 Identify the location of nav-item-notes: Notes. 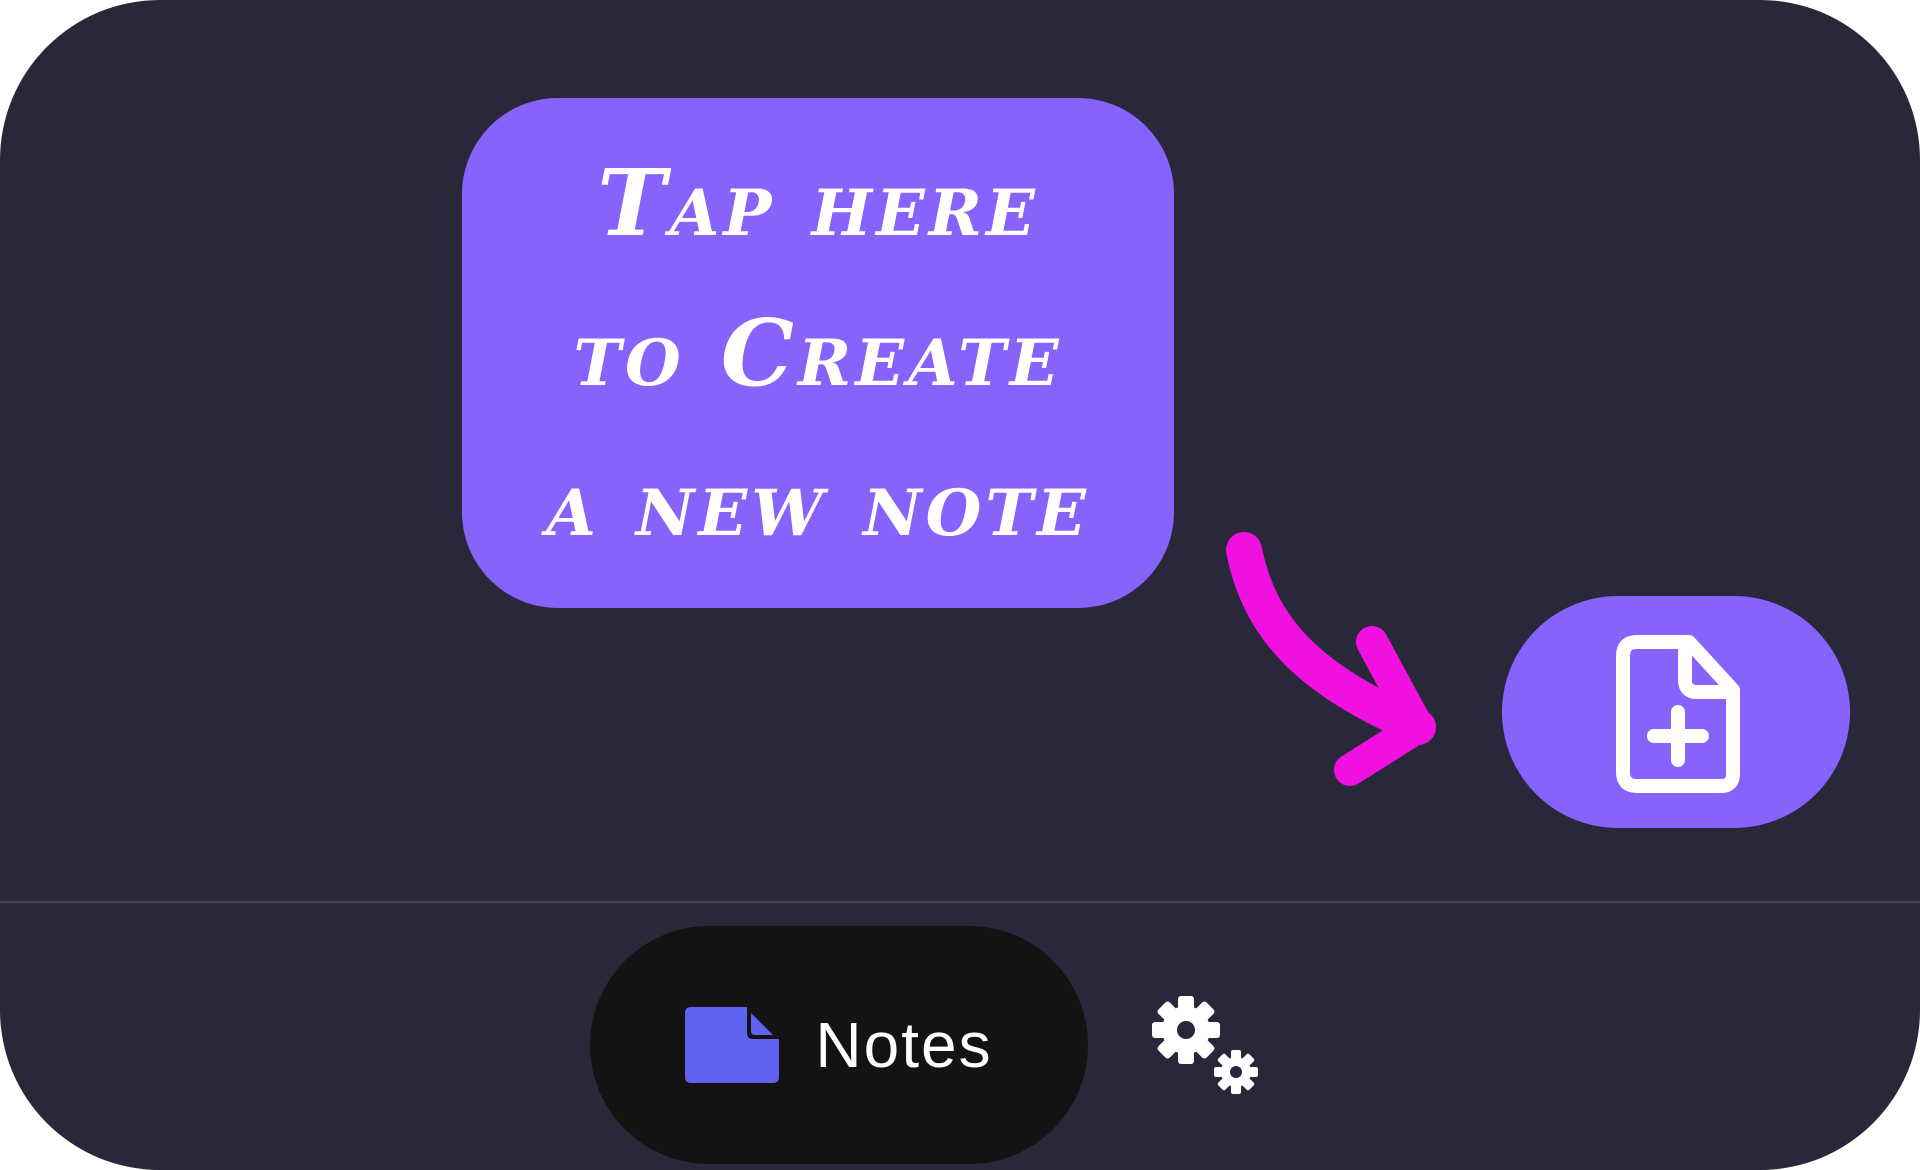
(839, 1045).